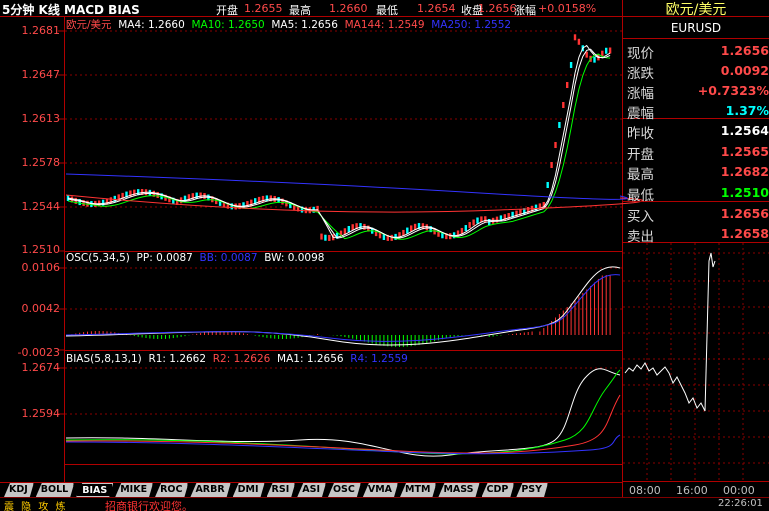 The height and width of the screenshot is (511, 769). I want to click on tab-vma: VMA, so click(380, 490).